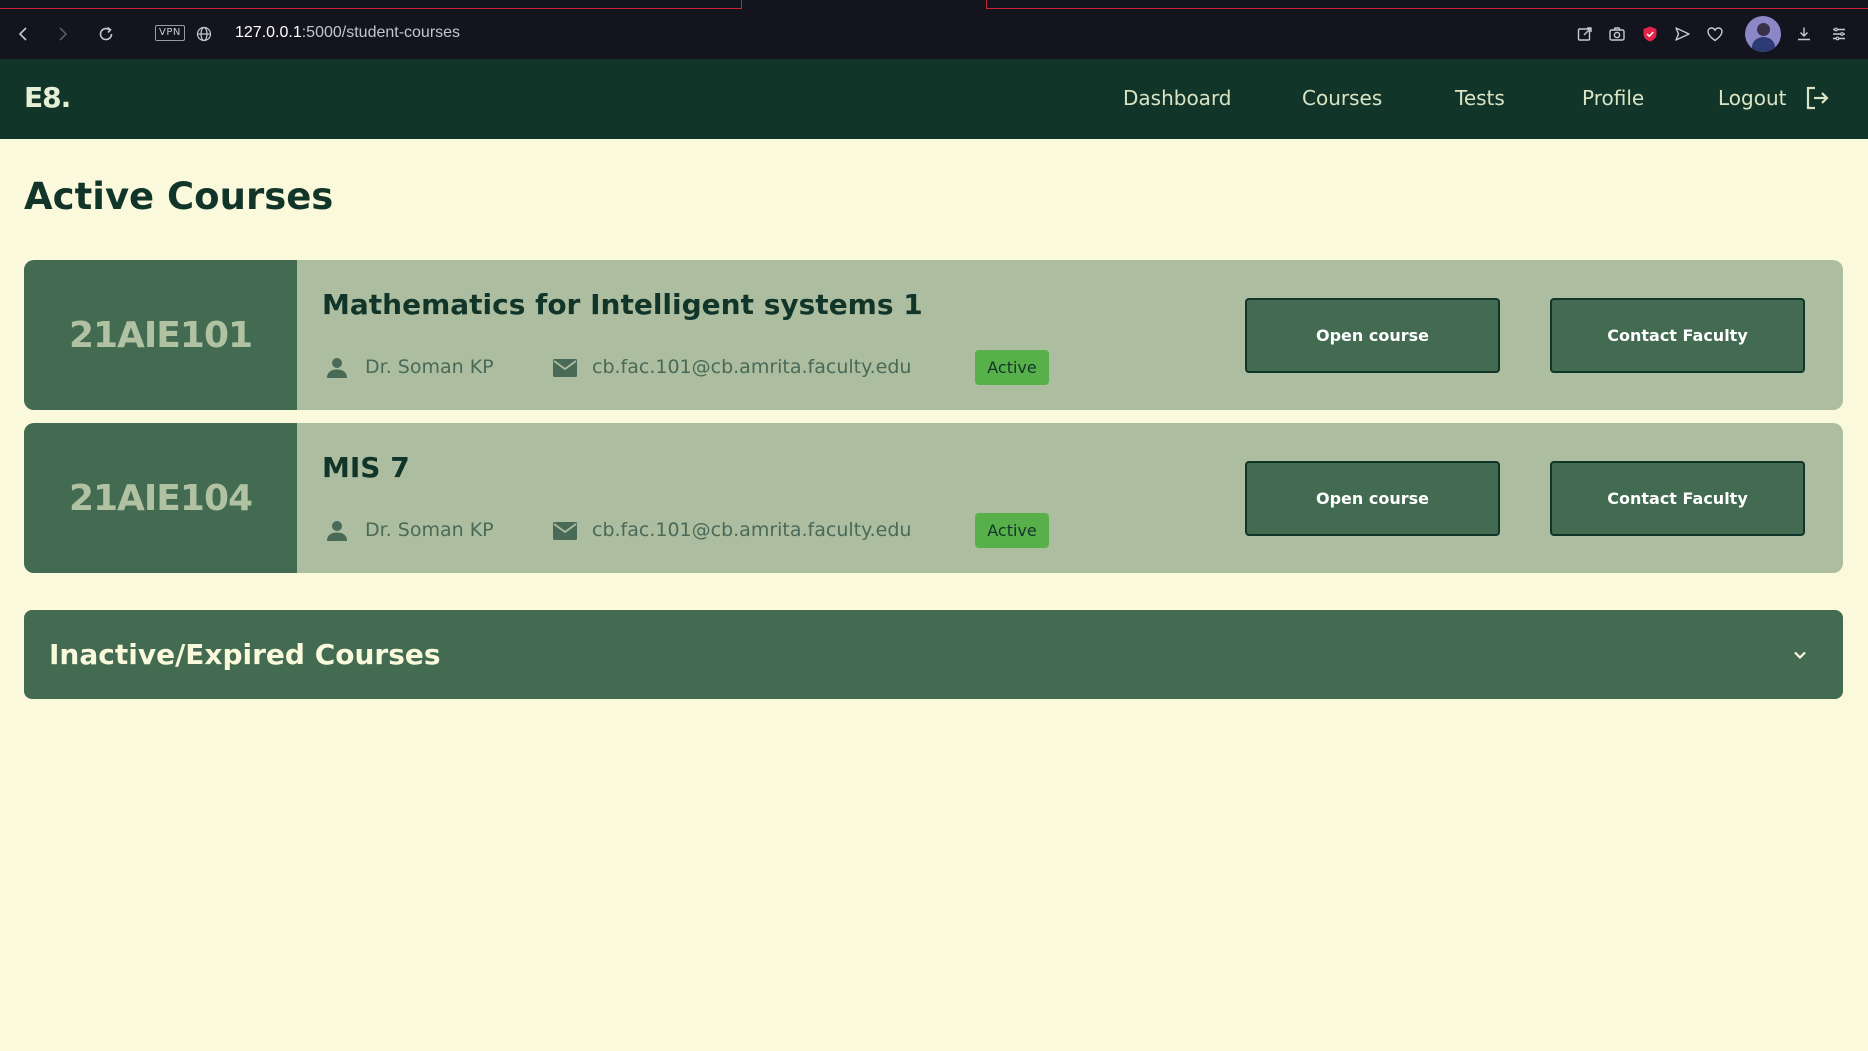 The height and width of the screenshot is (1051, 1868). I want to click on heart-icon, so click(1715, 34).